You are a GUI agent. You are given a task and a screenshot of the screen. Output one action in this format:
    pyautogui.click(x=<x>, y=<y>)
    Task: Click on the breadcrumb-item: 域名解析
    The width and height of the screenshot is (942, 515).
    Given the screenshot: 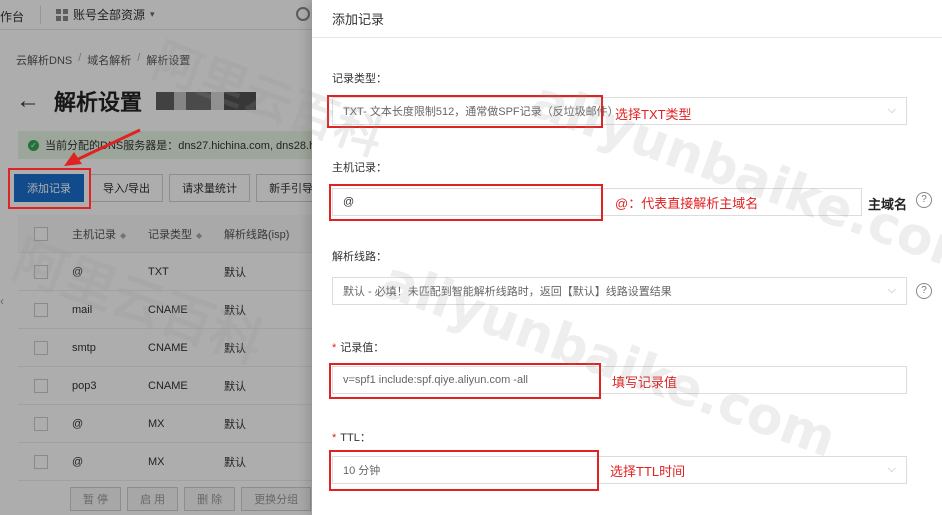 What is the action you would take?
    pyautogui.click(x=109, y=60)
    